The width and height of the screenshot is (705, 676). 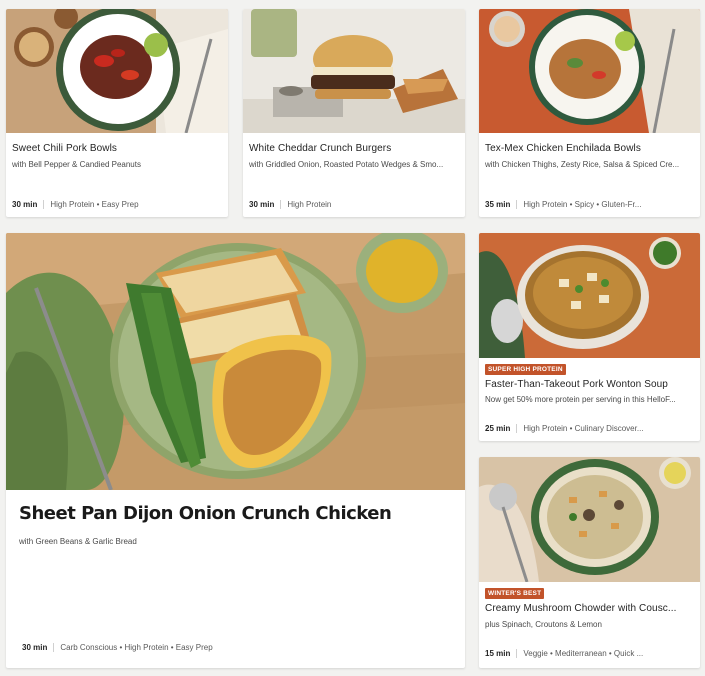 What do you see at coordinates (589, 295) in the screenshot?
I see `wonton-soup-photo` at bounding box center [589, 295].